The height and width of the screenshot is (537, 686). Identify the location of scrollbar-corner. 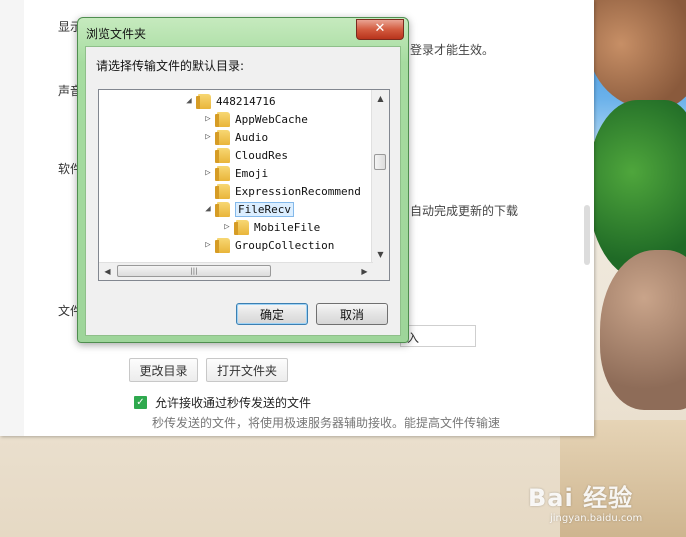
(380, 271).